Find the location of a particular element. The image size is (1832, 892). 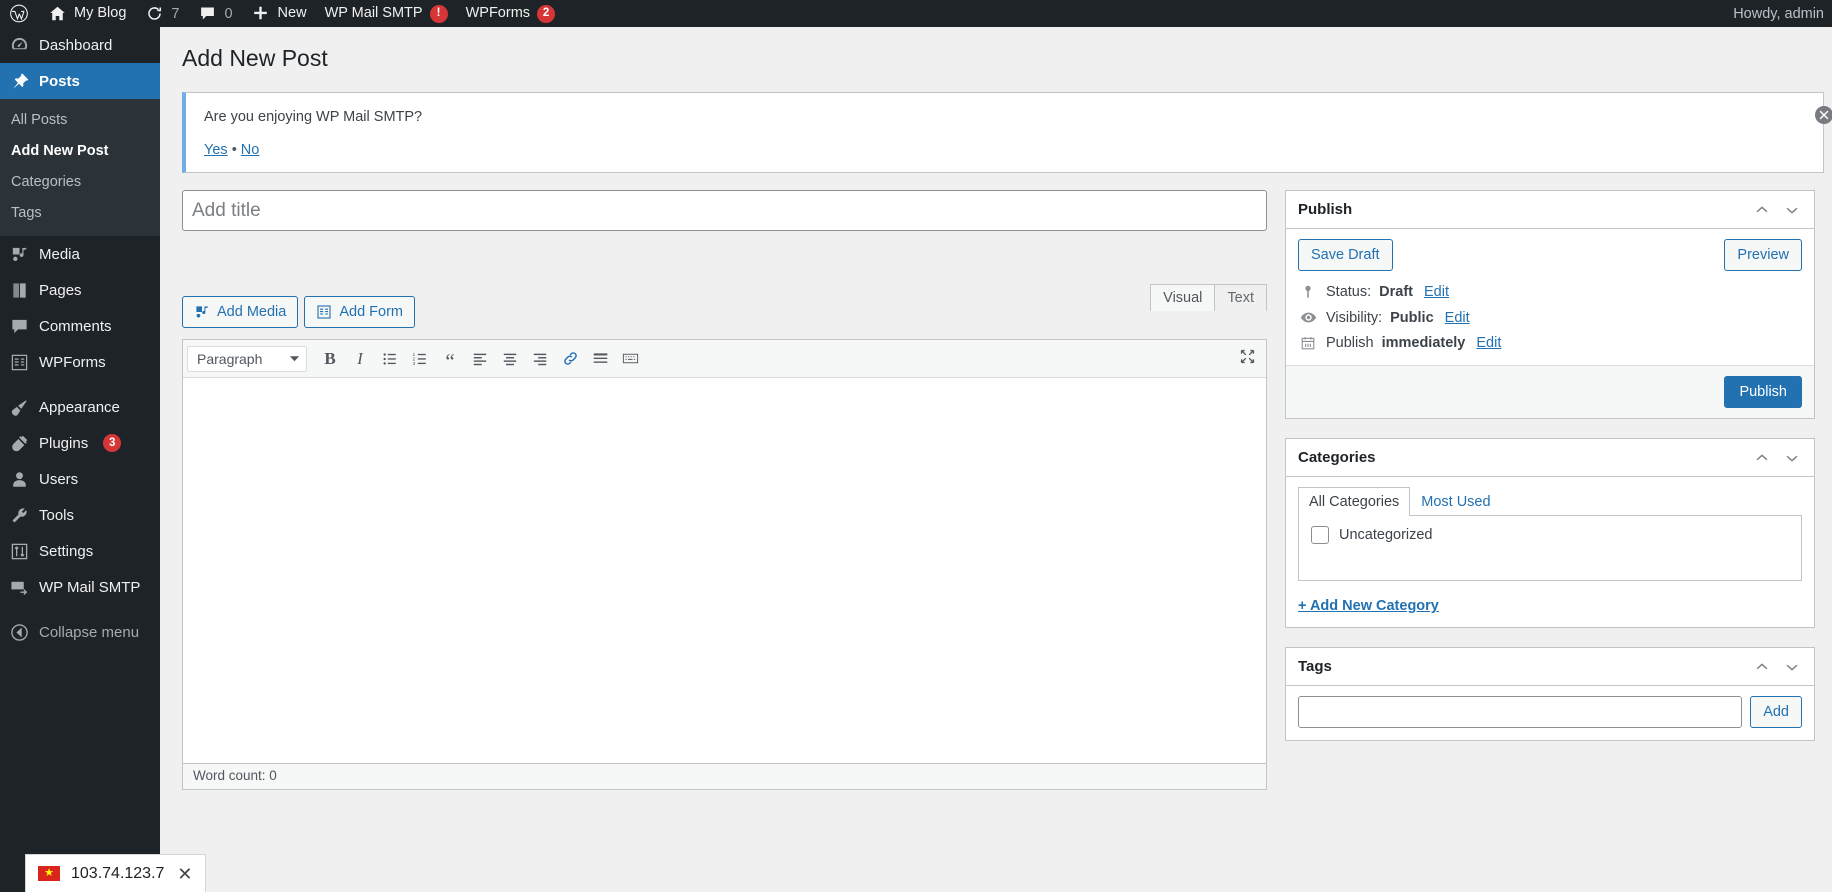

align-left-icon is located at coordinates (480, 359).